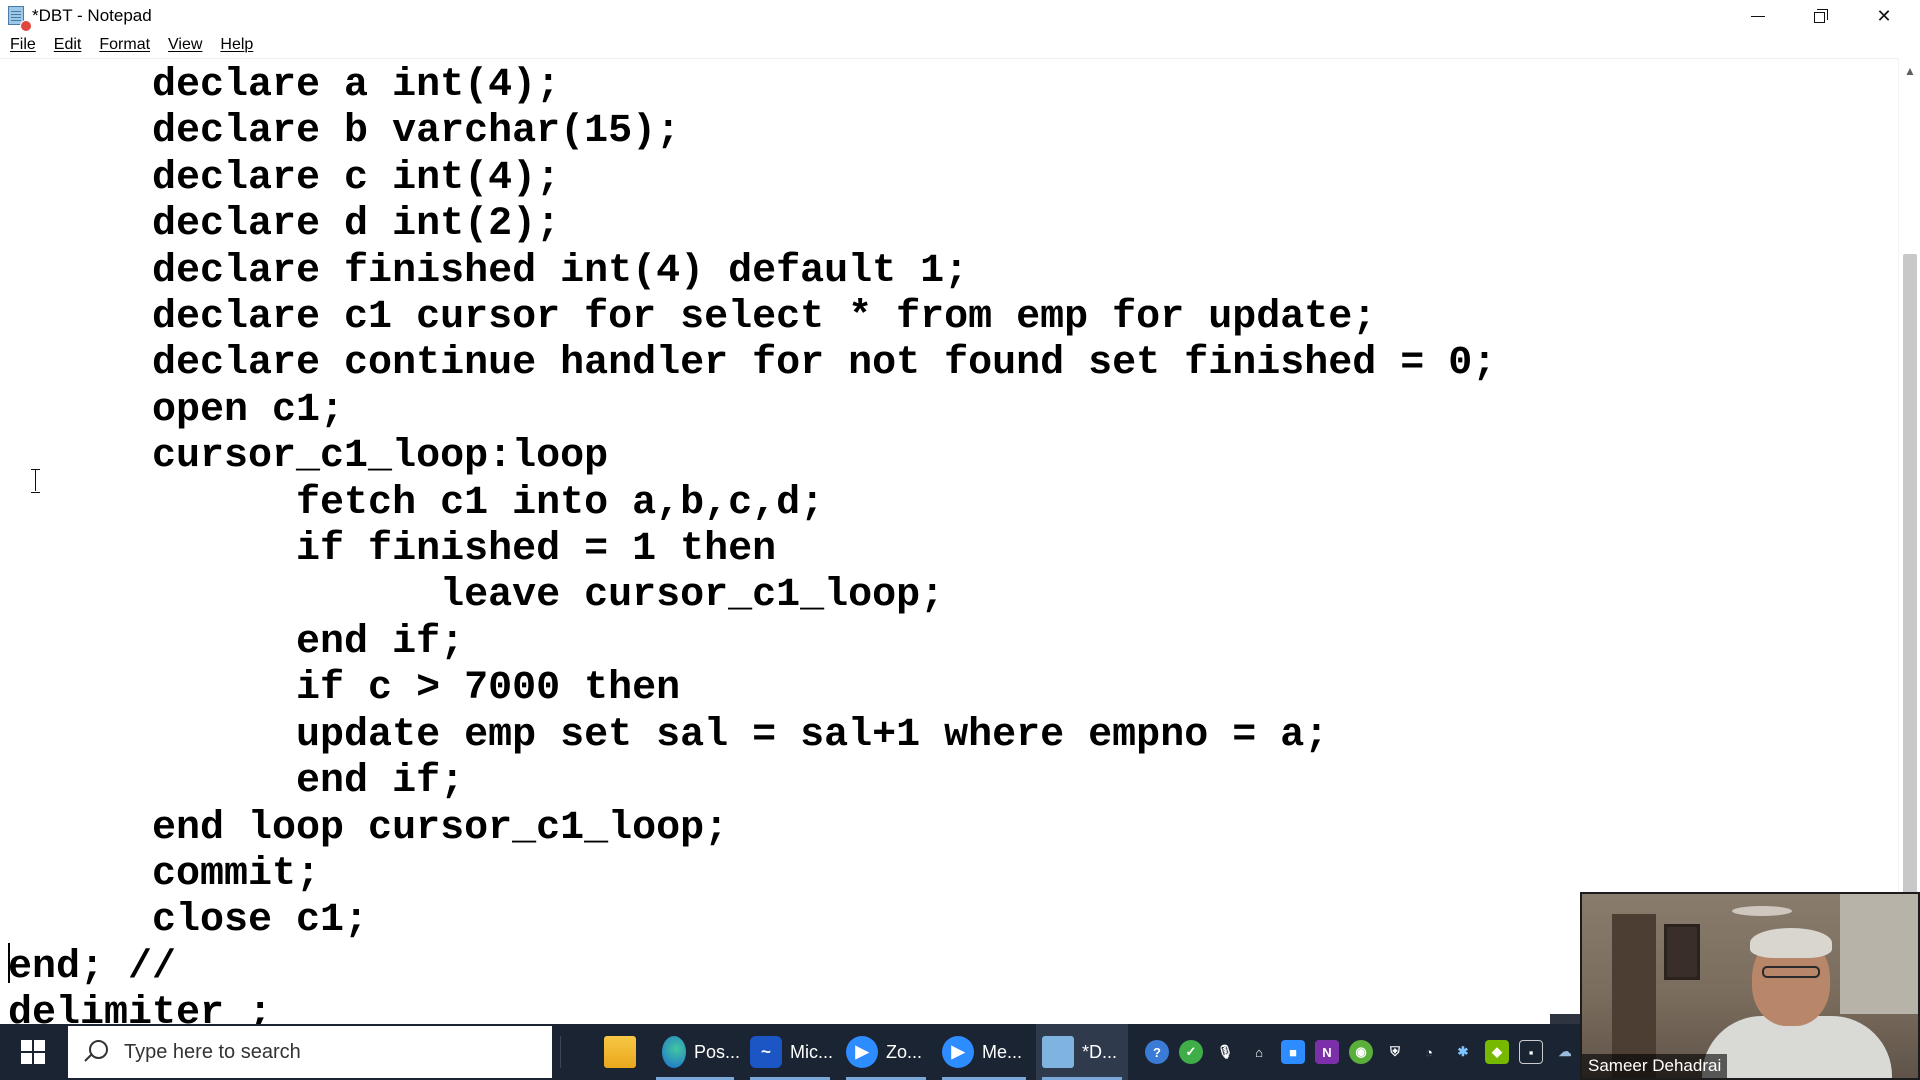 This screenshot has width=1920, height=1080. What do you see at coordinates (212, 1051) in the screenshot?
I see `search-placeholder: Type here to search` at bounding box center [212, 1051].